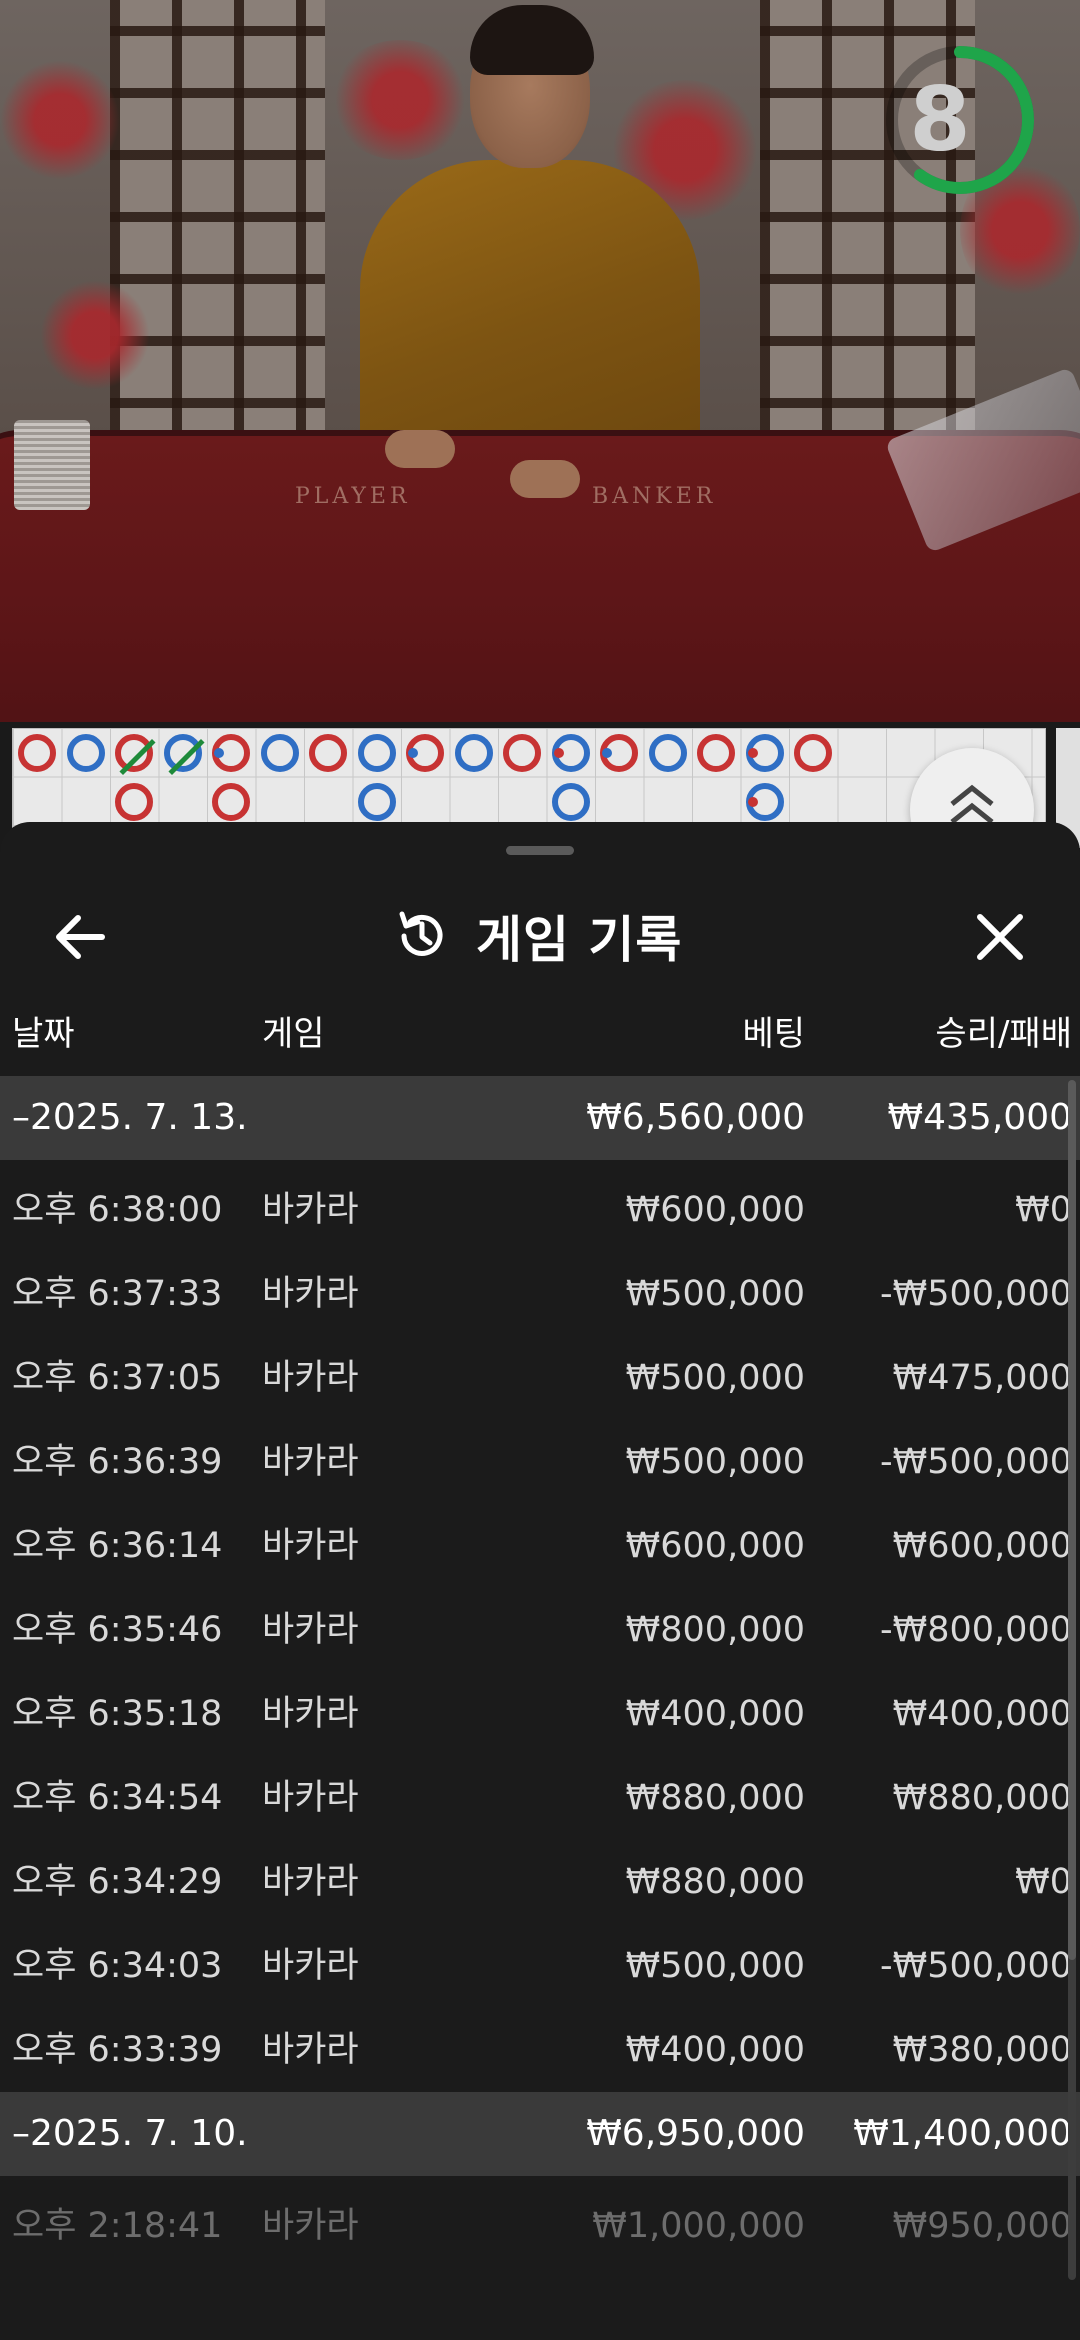  Describe the element at coordinates (545, 479) in the screenshot. I see `dealer-hand` at that location.